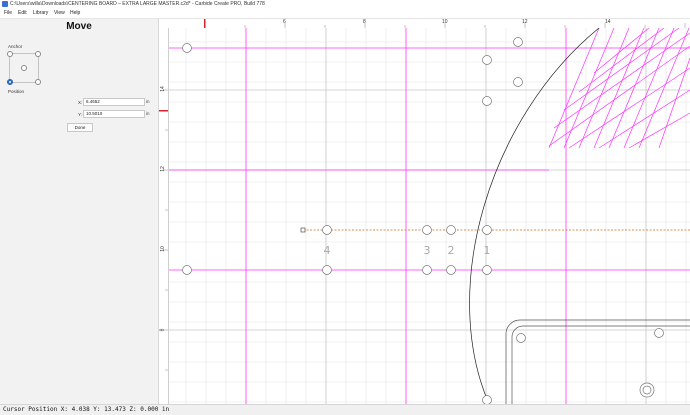 This screenshot has width=690, height=415. What do you see at coordinates (80, 102) in the screenshot?
I see `x-label: X:` at bounding box center [80, 102].